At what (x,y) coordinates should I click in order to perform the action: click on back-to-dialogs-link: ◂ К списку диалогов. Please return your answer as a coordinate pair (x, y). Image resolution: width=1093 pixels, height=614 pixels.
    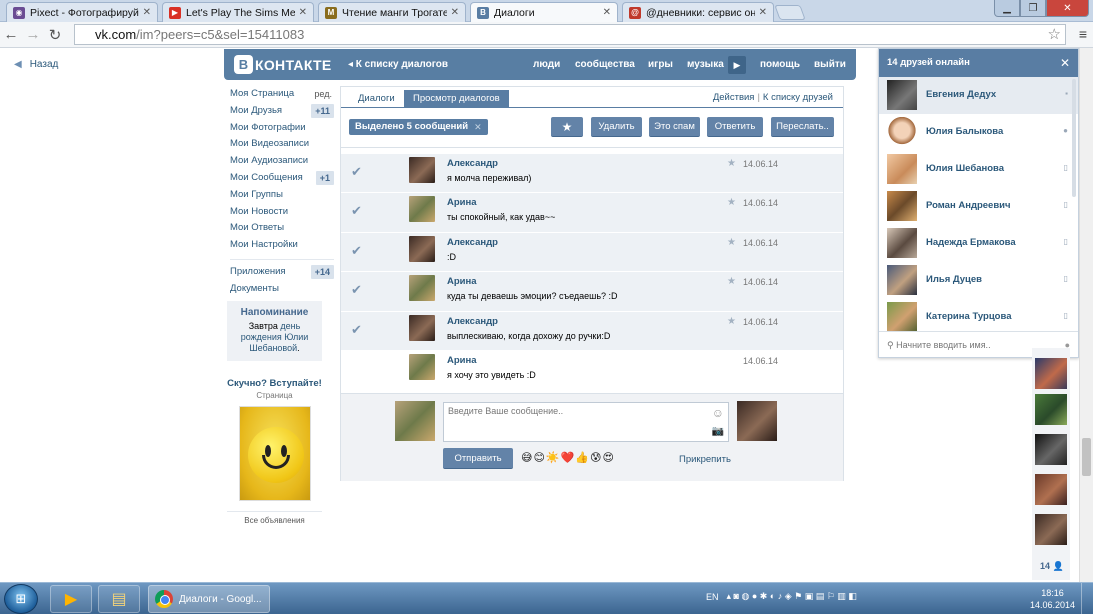
    Looking at the image, I should click on (398, 64).